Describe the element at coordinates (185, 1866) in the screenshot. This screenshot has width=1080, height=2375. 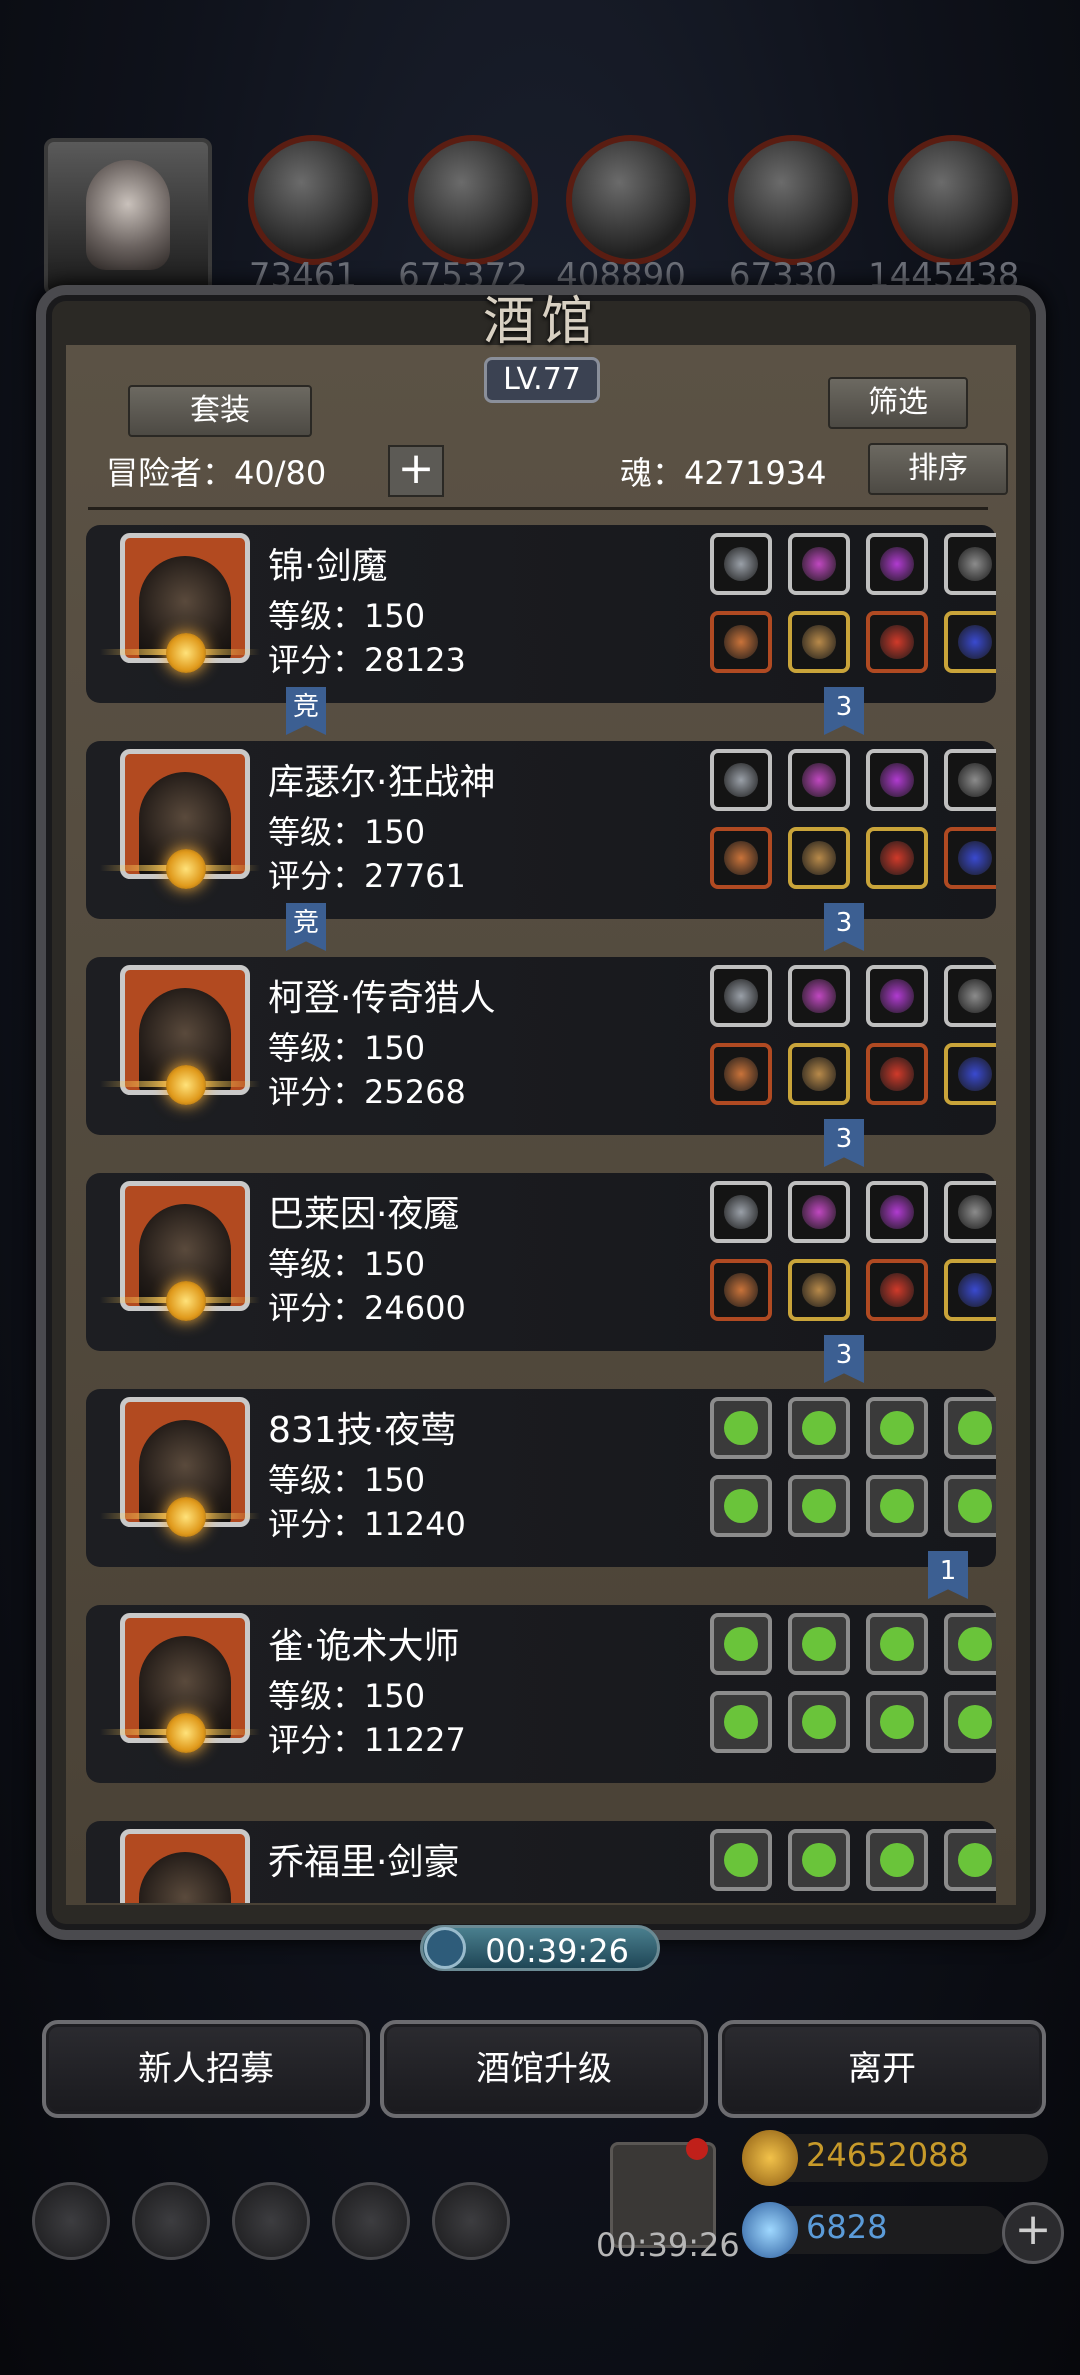
I see `hero-portrait` at that location.